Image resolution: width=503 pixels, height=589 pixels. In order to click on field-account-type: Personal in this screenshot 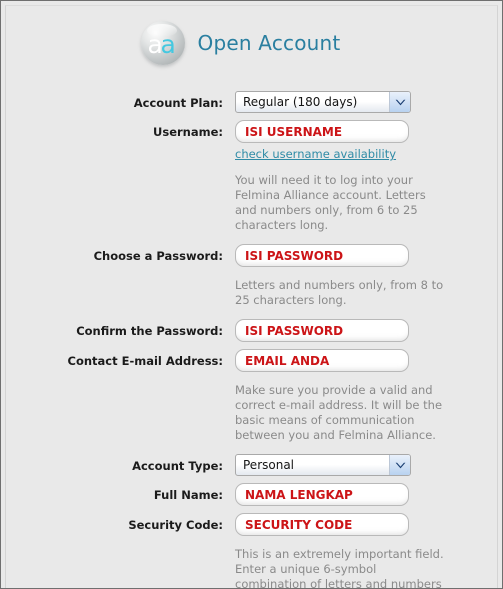, I will do `click(364, 465)`.